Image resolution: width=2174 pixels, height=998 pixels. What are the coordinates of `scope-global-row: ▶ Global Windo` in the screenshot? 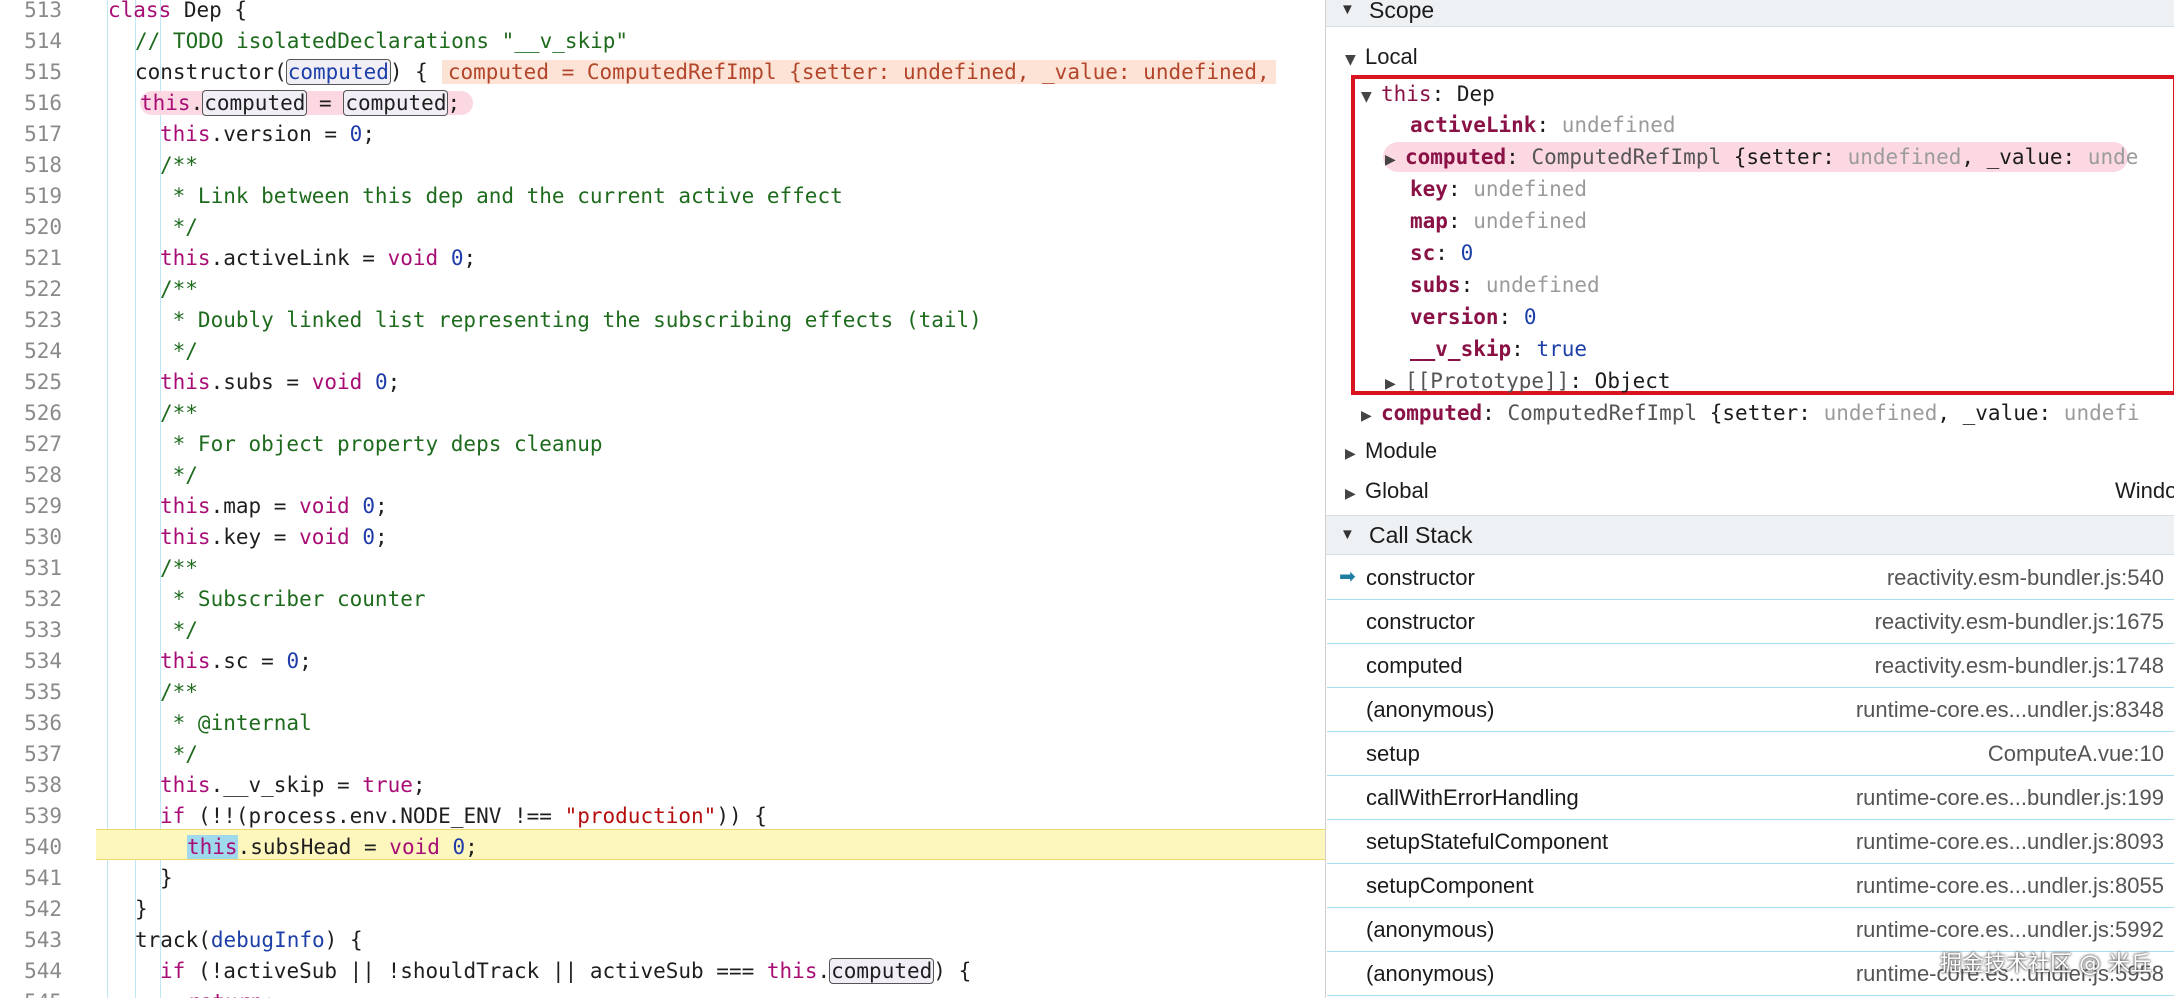 It's located at (1759, 491).